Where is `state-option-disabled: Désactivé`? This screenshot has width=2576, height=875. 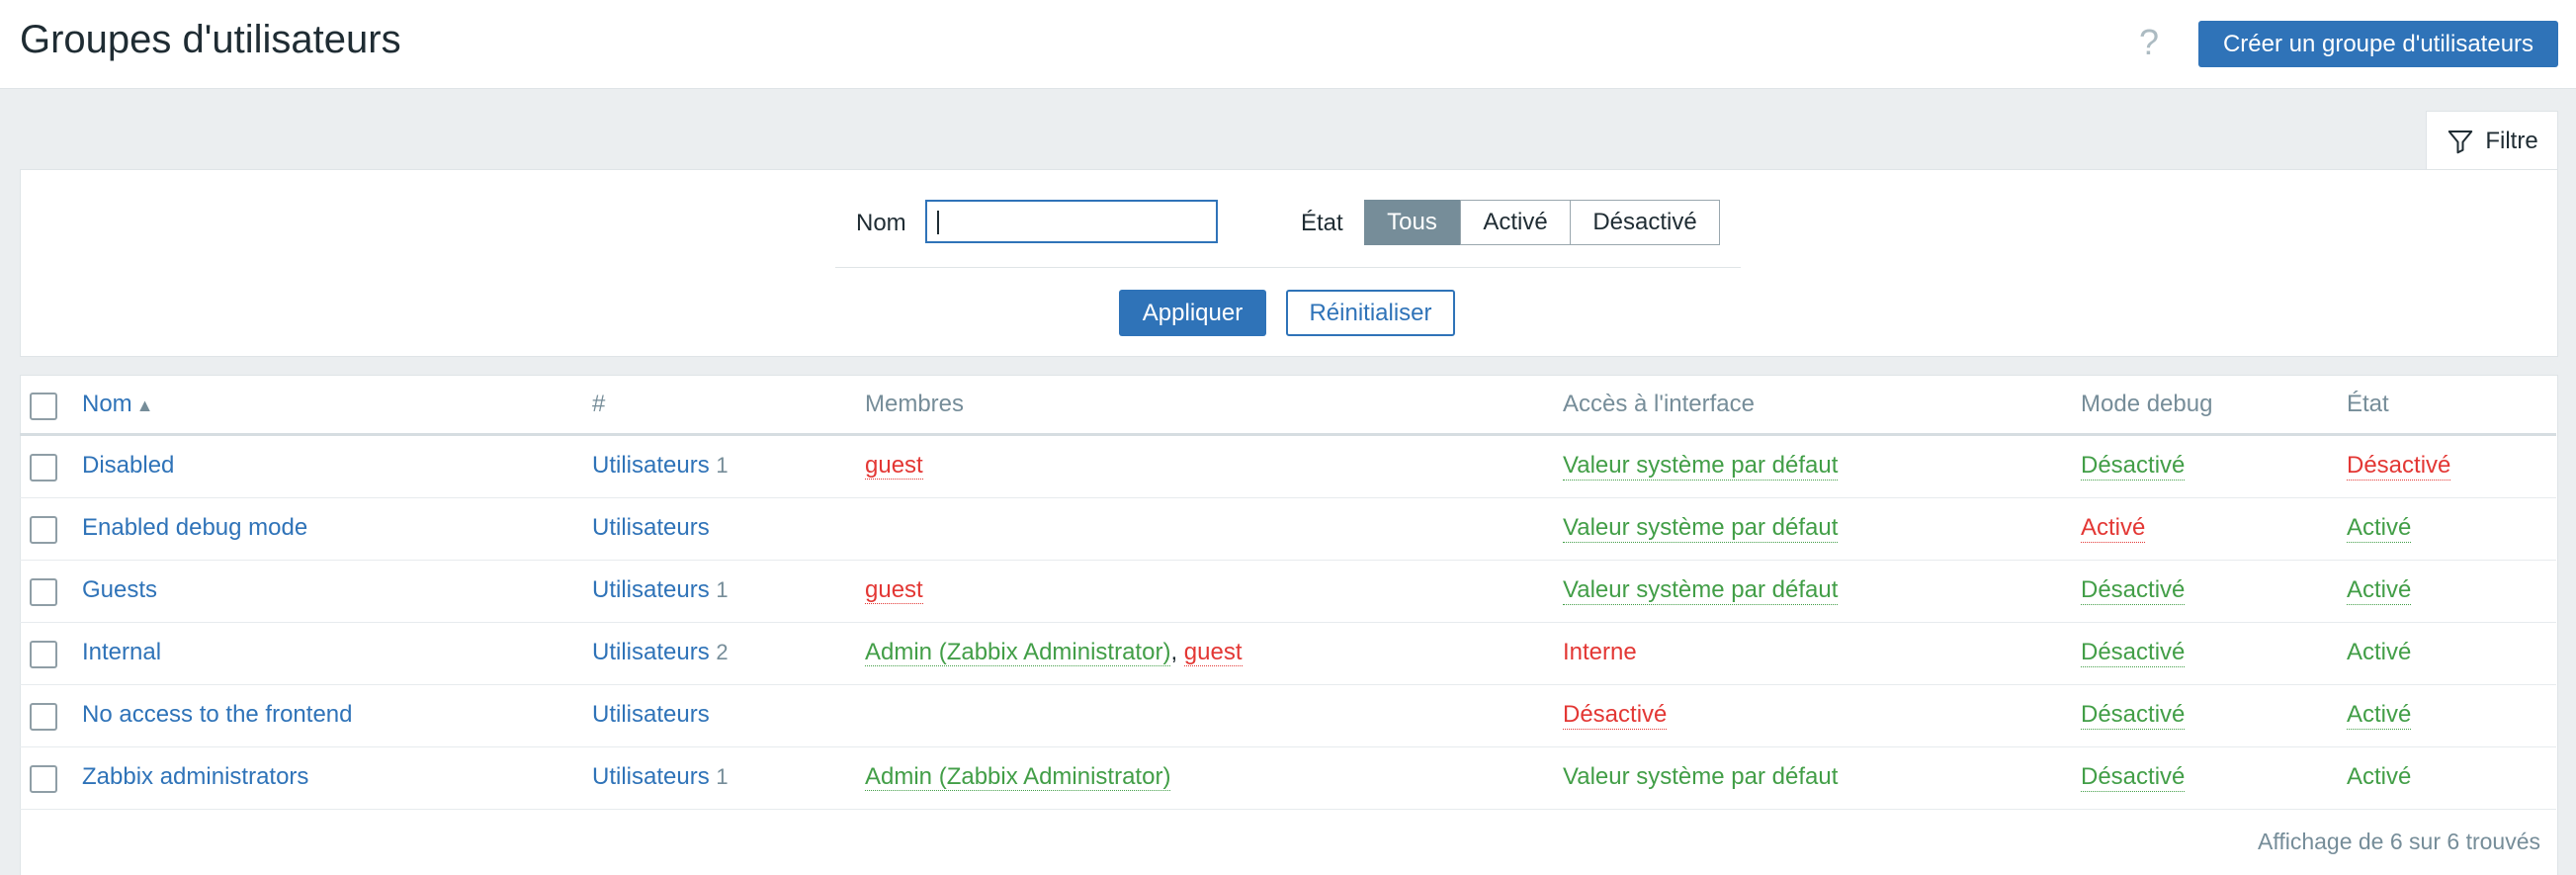 state-option-disabled: Désactivé is located at coordinates (1645, 222).